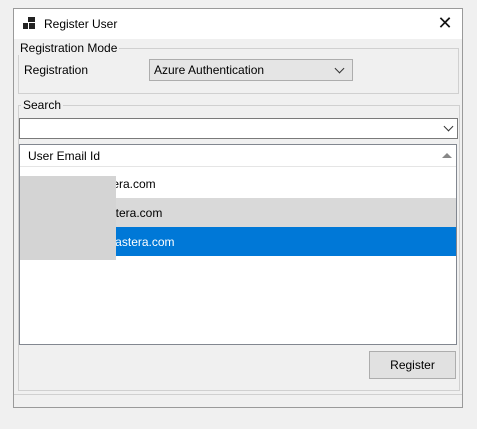 This screenshot has width=477, height=429. Describe the element at coordinates (42, 105) in the screenshot. I see `search-group-label: Search` at that location.